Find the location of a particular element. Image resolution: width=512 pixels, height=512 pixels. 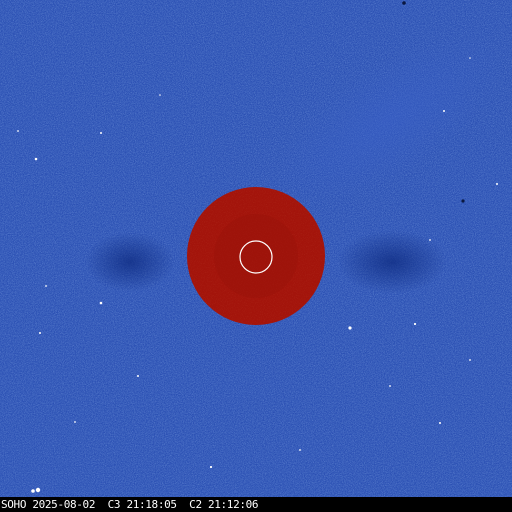

occulter-inner-disk is located at coordinates (256, 256).